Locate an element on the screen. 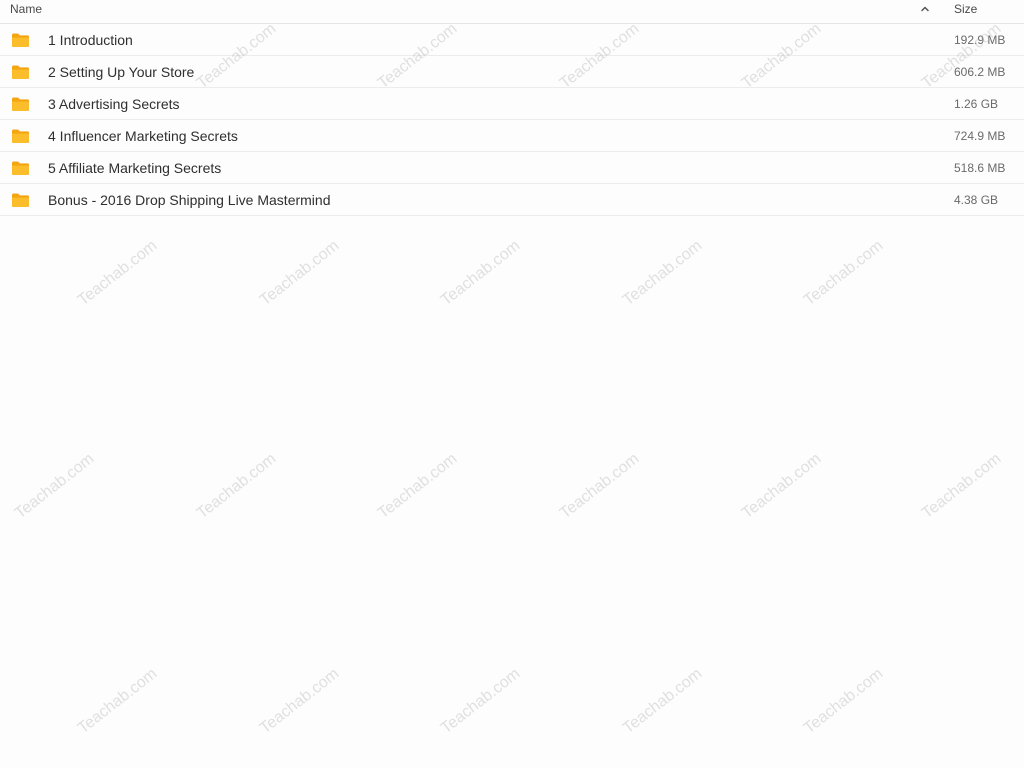  table-row: 4 Influencer Marketing Secrets 724.9 MB is located at coordinates (512, 136).